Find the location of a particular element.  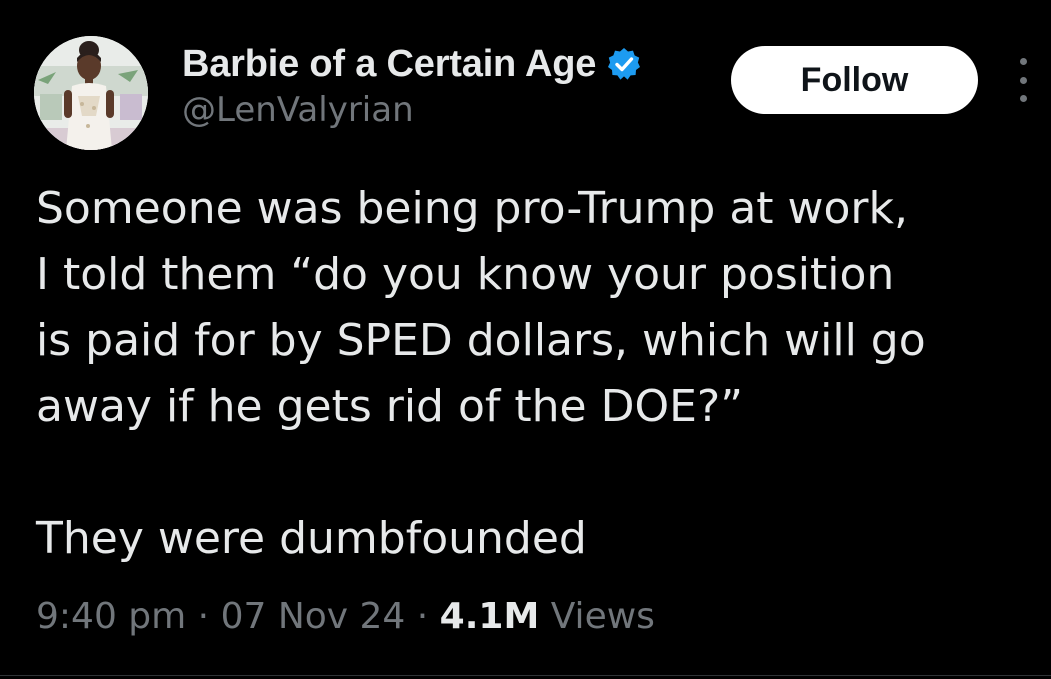

tweet-time: 9:40 pm is located at coordinates (111, 616).